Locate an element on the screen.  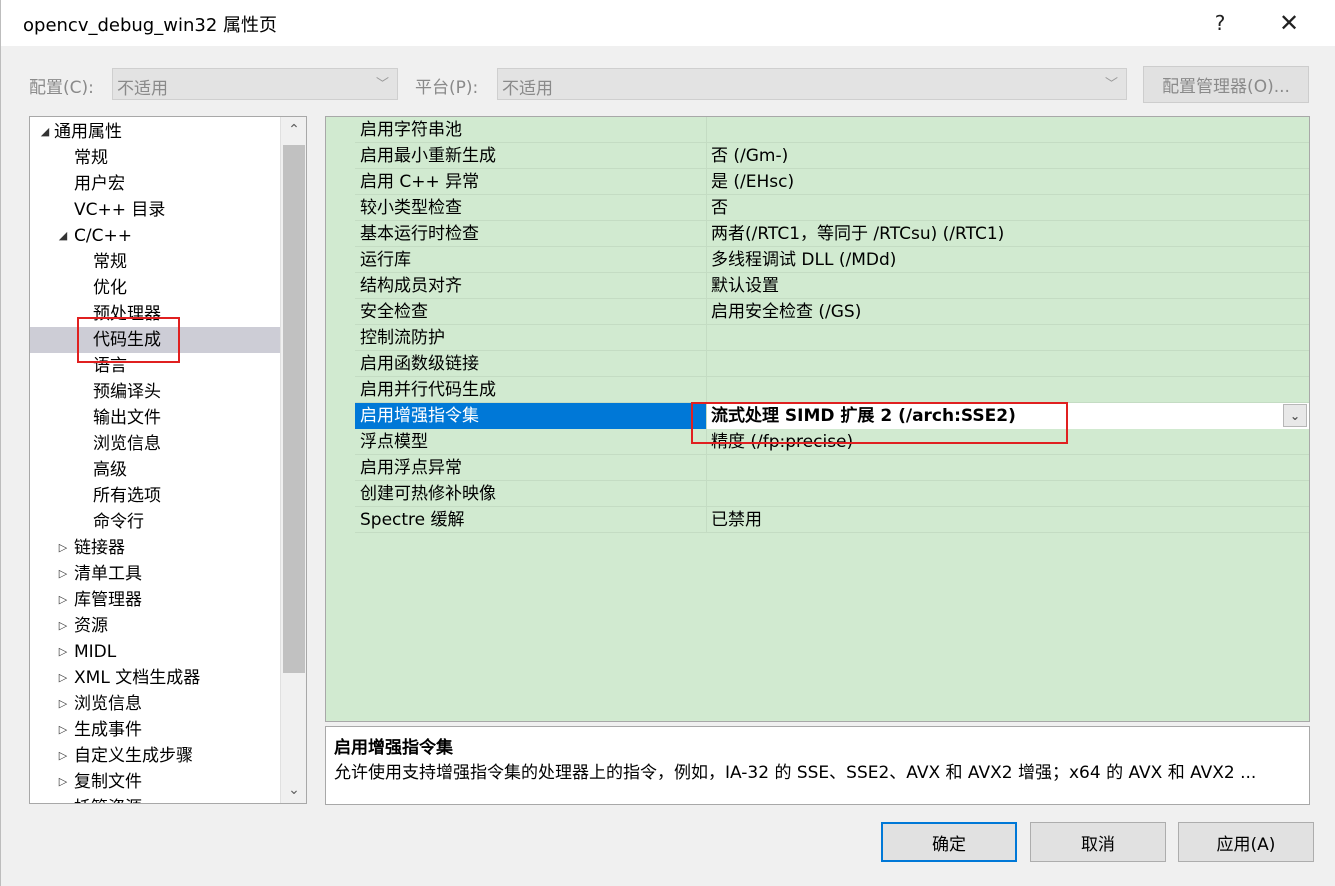
tree-item: ▷ 生成事件 is located at coordinates (155, 730).